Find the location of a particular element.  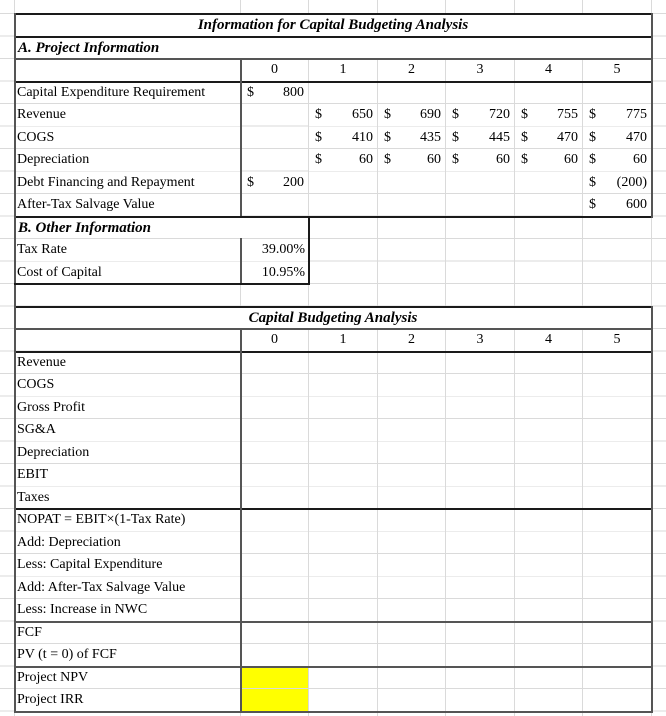

analysis-row-label: Project IRR is located at coordinates (127, 700).